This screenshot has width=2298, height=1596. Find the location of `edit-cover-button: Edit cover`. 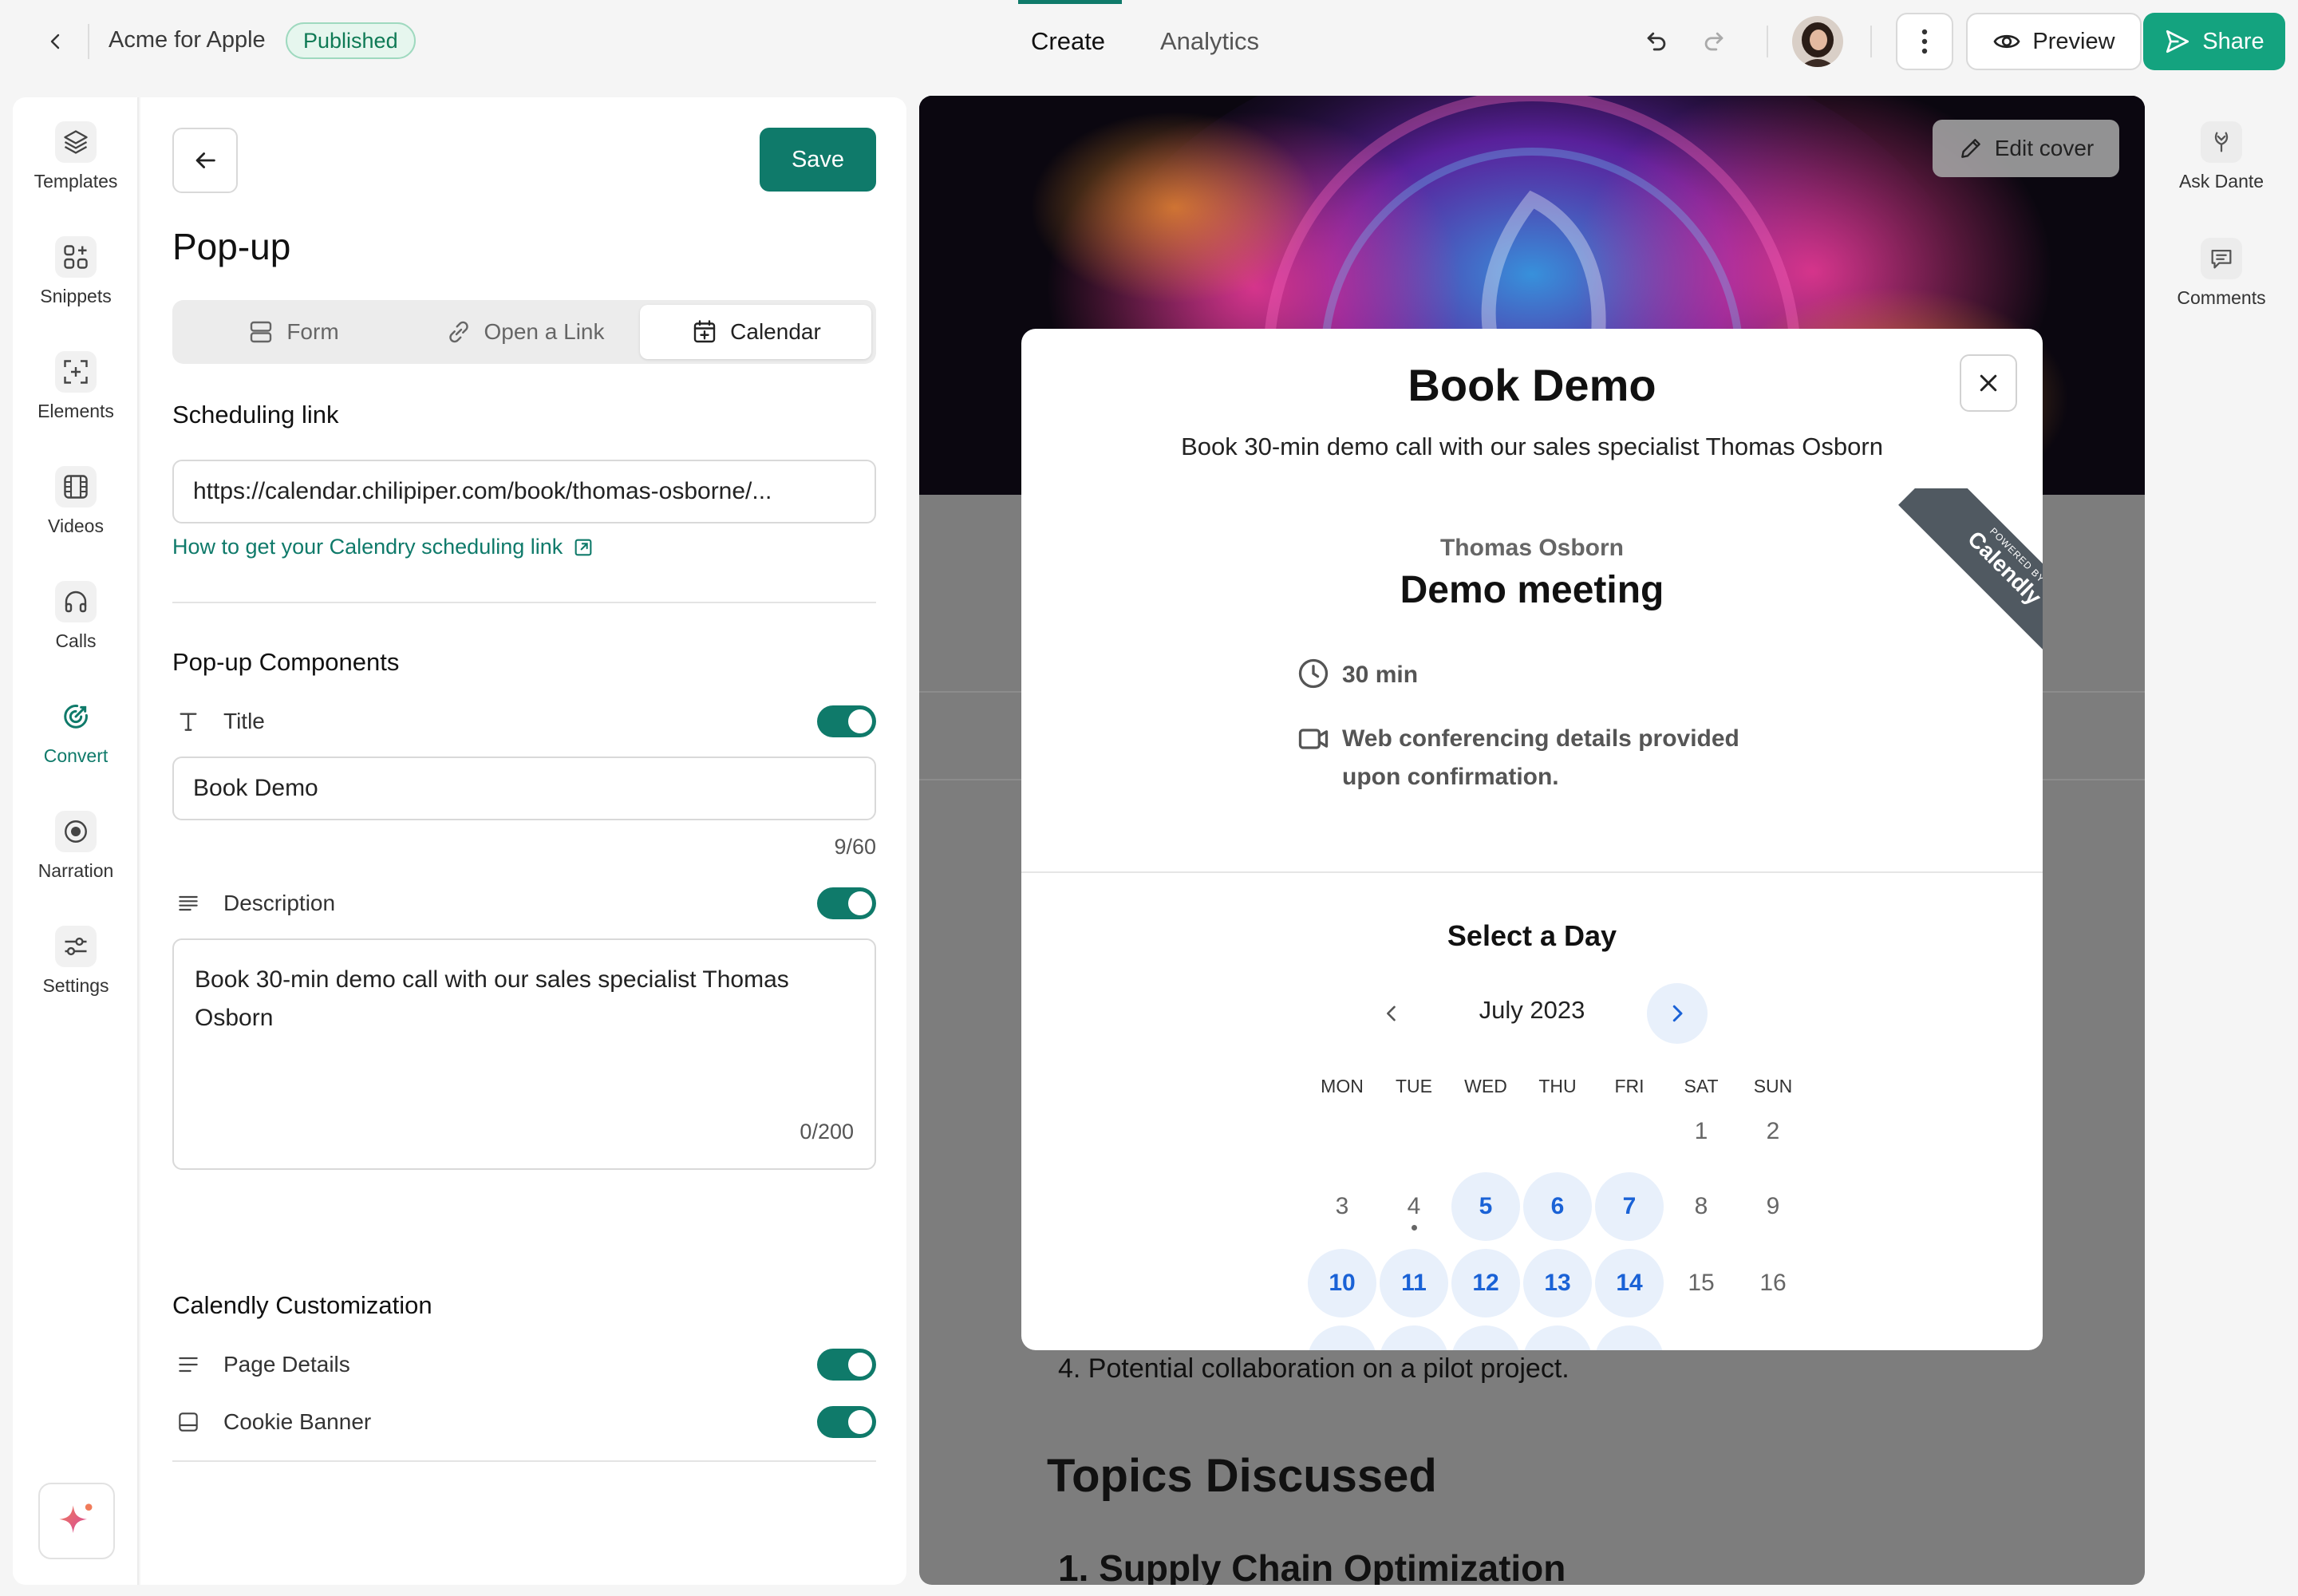

edit-cover-button: Edit cover is located at coordinates (2026, 148).